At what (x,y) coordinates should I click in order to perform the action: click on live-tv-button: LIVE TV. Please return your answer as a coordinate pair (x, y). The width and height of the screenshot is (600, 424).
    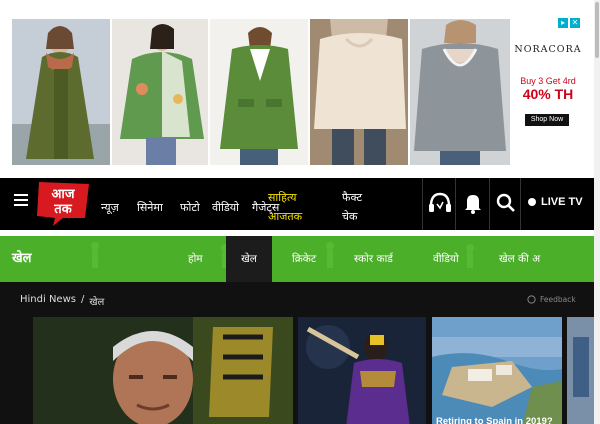
    Looking at the image, I should click on (556, 202).